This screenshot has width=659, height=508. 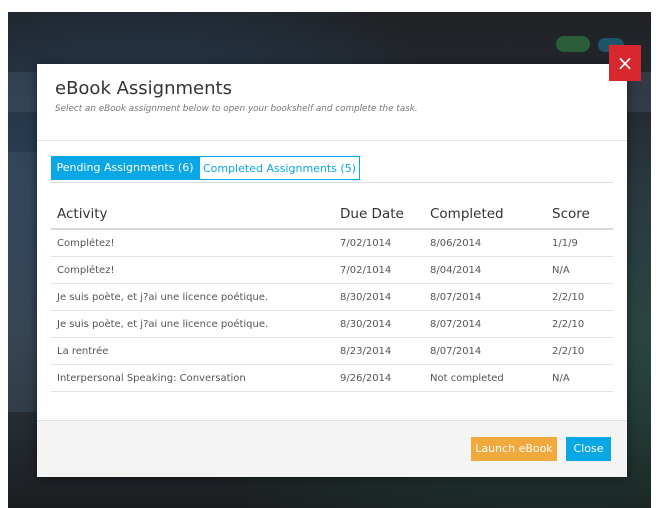 What do you see at coordinates (379, 351) in the screenshot?
I see `cell-due-date: 8/23/2014` at bounding box center [379, 351].